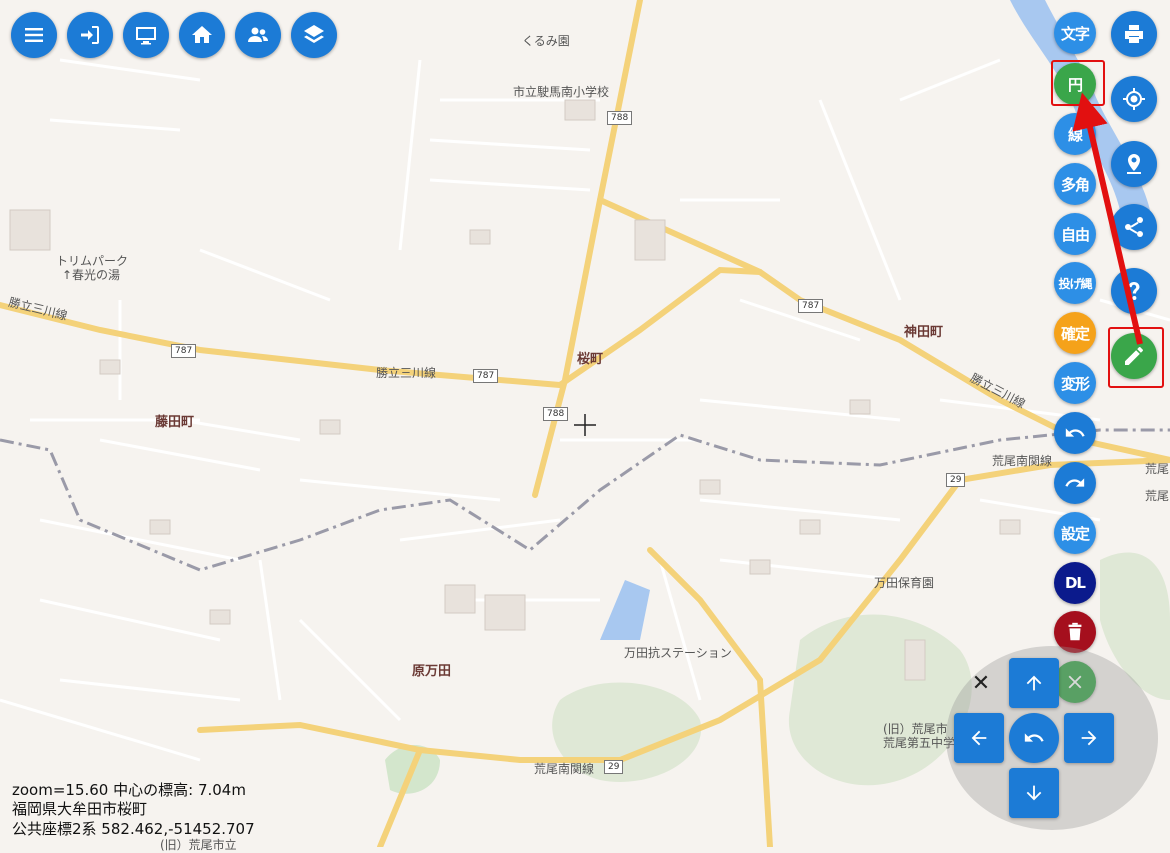 This screenshot has width=1170, height=853. Describe the element at coordinates (406, 373) in the screenshot. I see `road-label: 勝立三川線` at that location.